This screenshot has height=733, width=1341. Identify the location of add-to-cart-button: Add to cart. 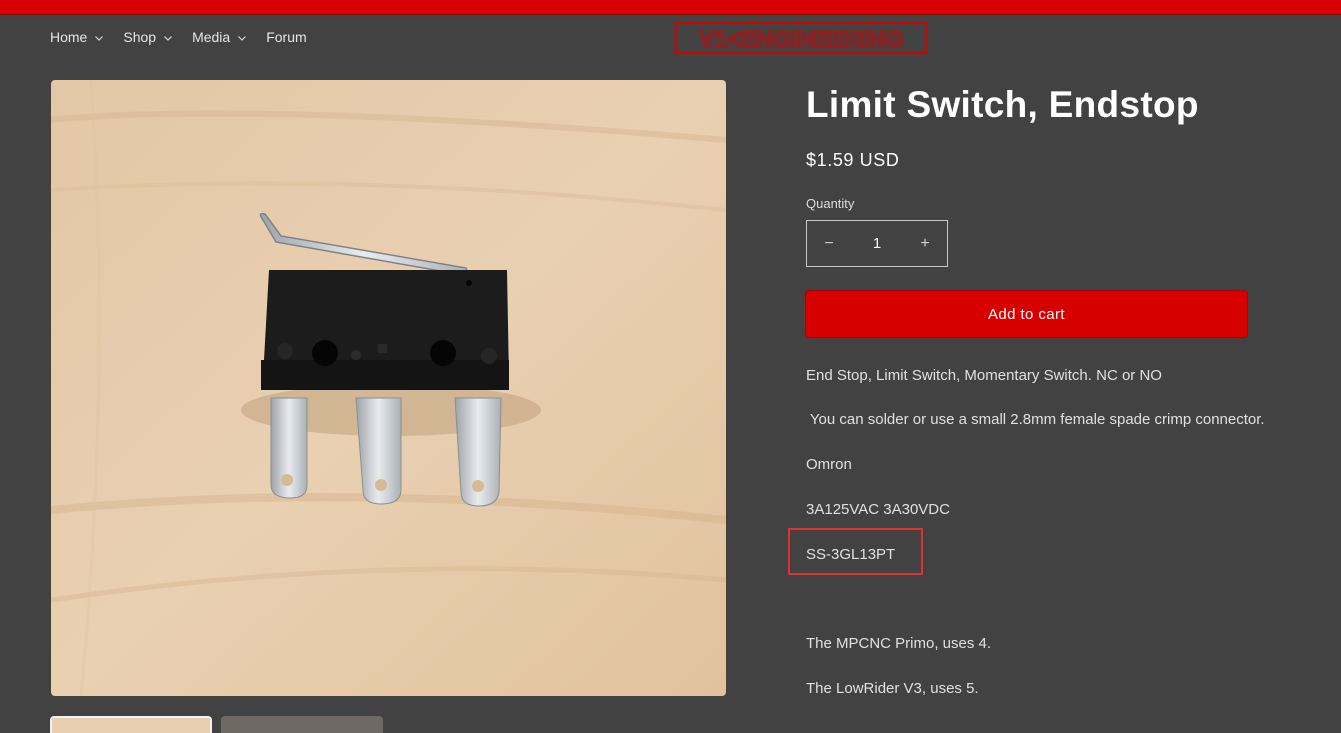
(1026, 314).